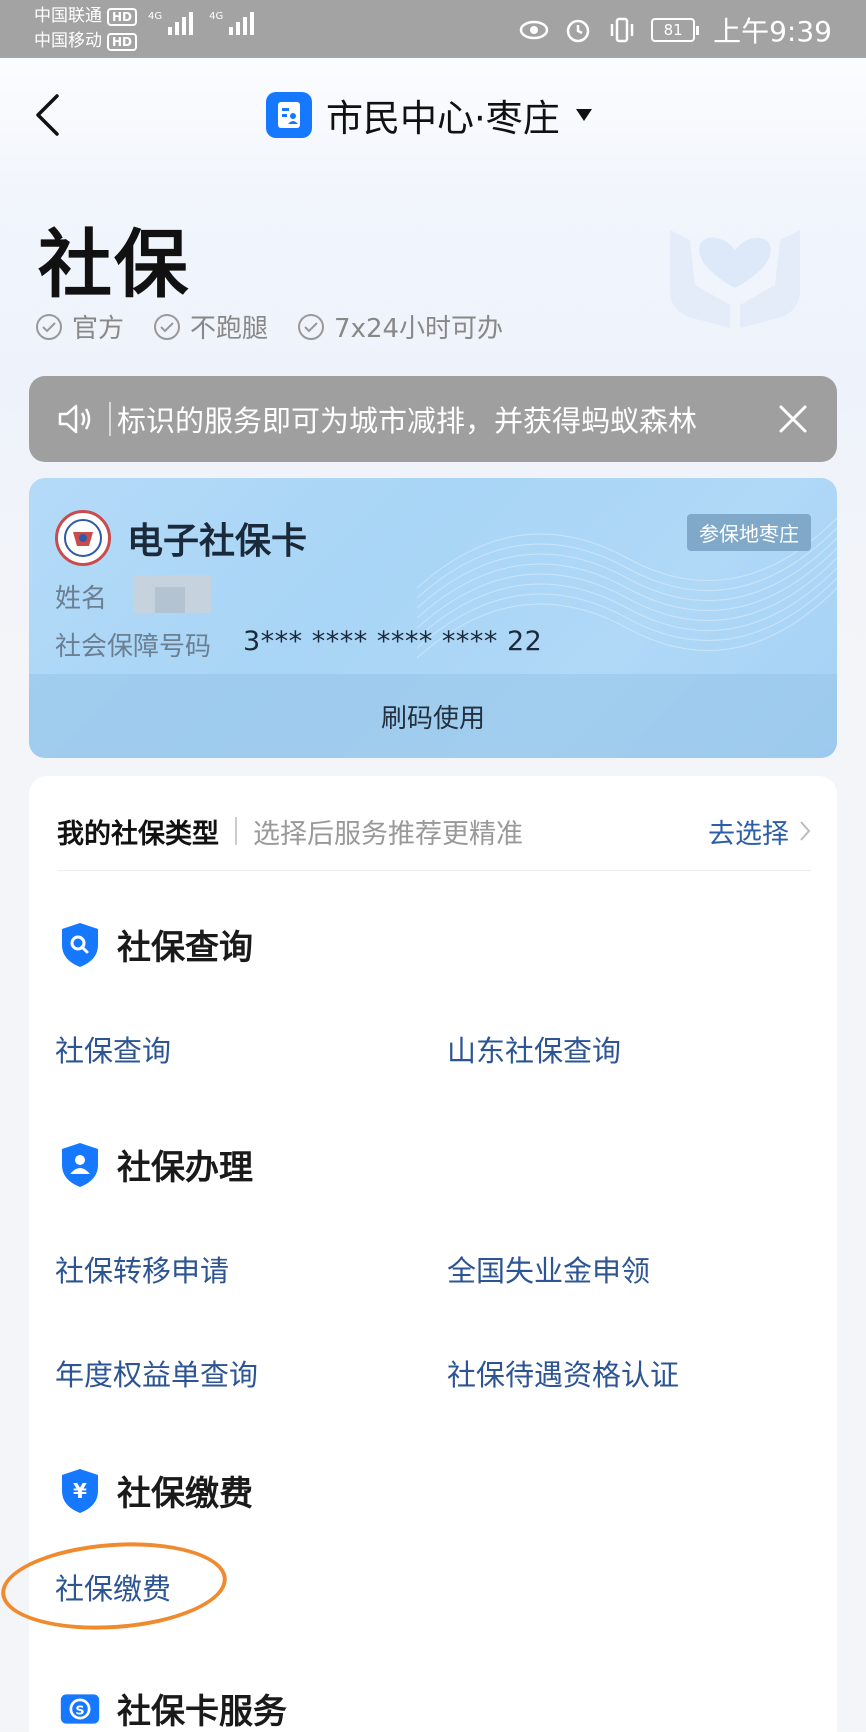  What do you see at coordinates (114, 265) in the screenshot?
I see `page-title: 社保` at bounding box center [114, 265].